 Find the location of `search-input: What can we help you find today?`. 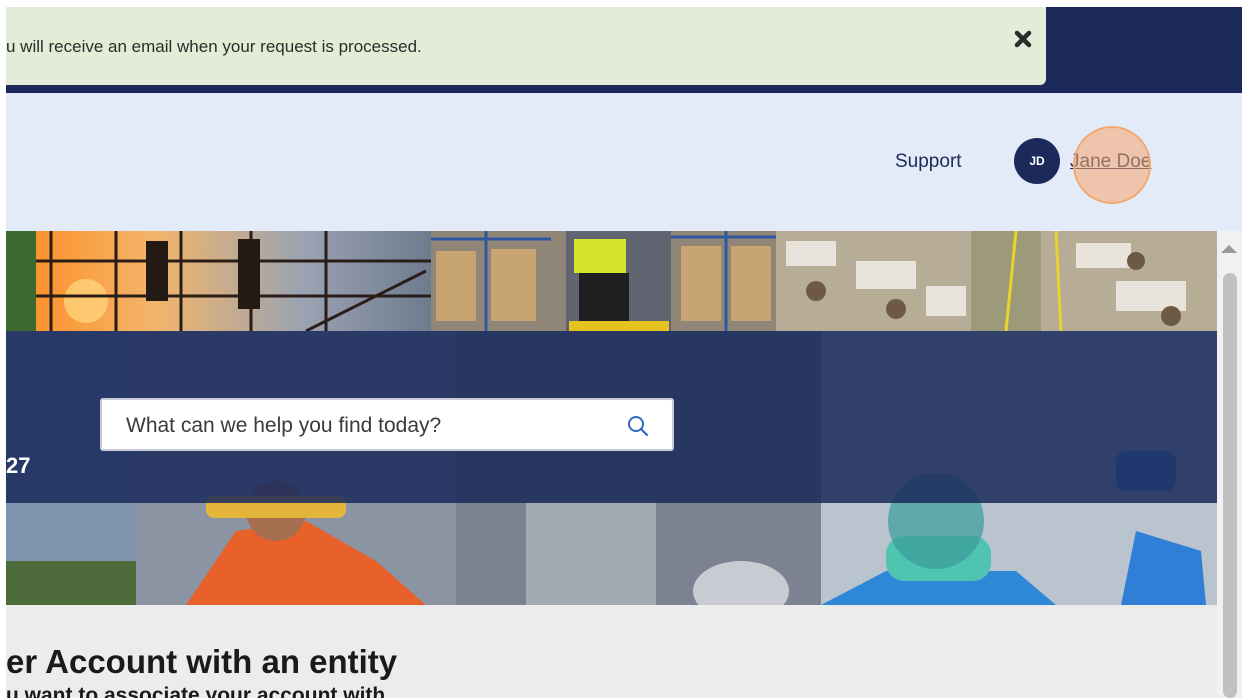

search-input: What can we help you find today? is located at coordinates (387, 424).